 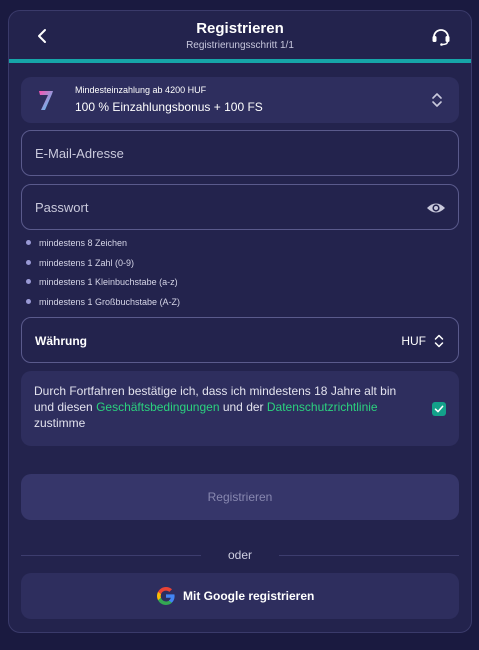 I want to click on bonus-offer: 100 % Einzahlungsbonus + 100 FS, so click(x=169, y=107).